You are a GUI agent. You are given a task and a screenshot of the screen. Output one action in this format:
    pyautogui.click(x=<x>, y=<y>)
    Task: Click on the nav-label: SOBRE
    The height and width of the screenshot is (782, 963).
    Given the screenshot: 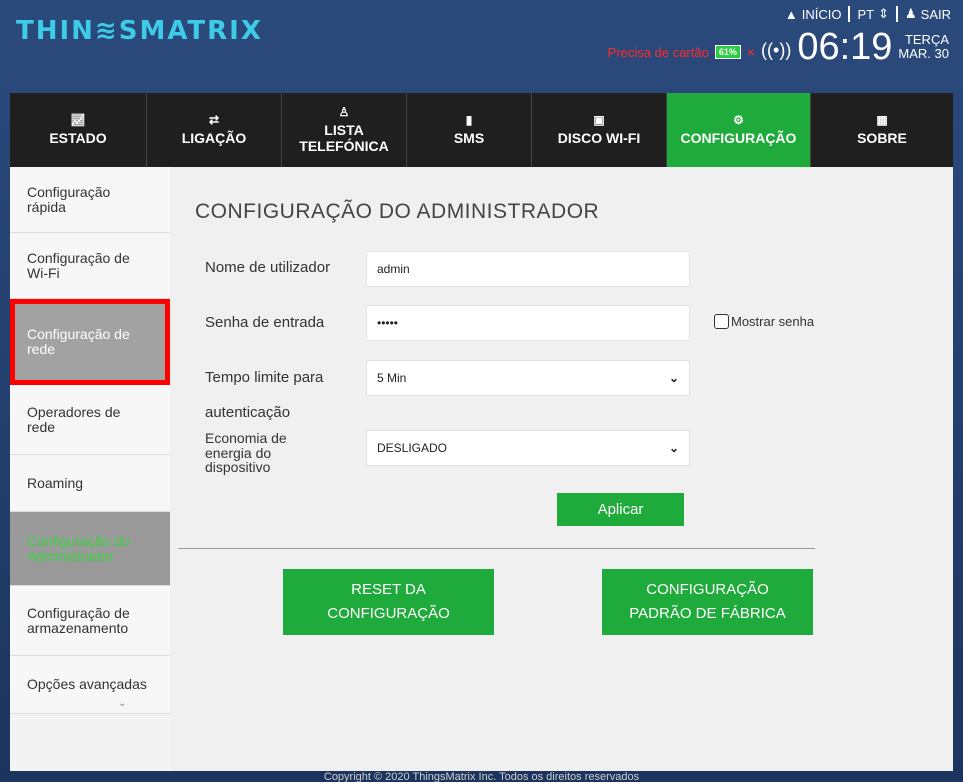 What is the action you would take?
    pyautogui.click(x=882, y=137)
    